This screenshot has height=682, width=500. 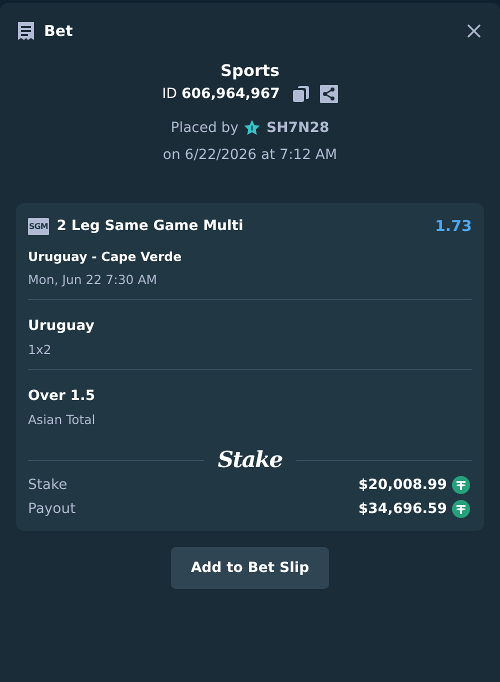 What do you see at coordinates (252, 128) in the screenshot?
I see `star-icon` at bounding box center [252, 128].